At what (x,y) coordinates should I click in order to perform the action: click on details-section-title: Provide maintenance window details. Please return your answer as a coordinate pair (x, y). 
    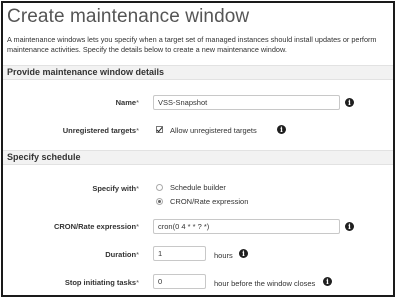
    Looking at the image, I should click on (86, 72).